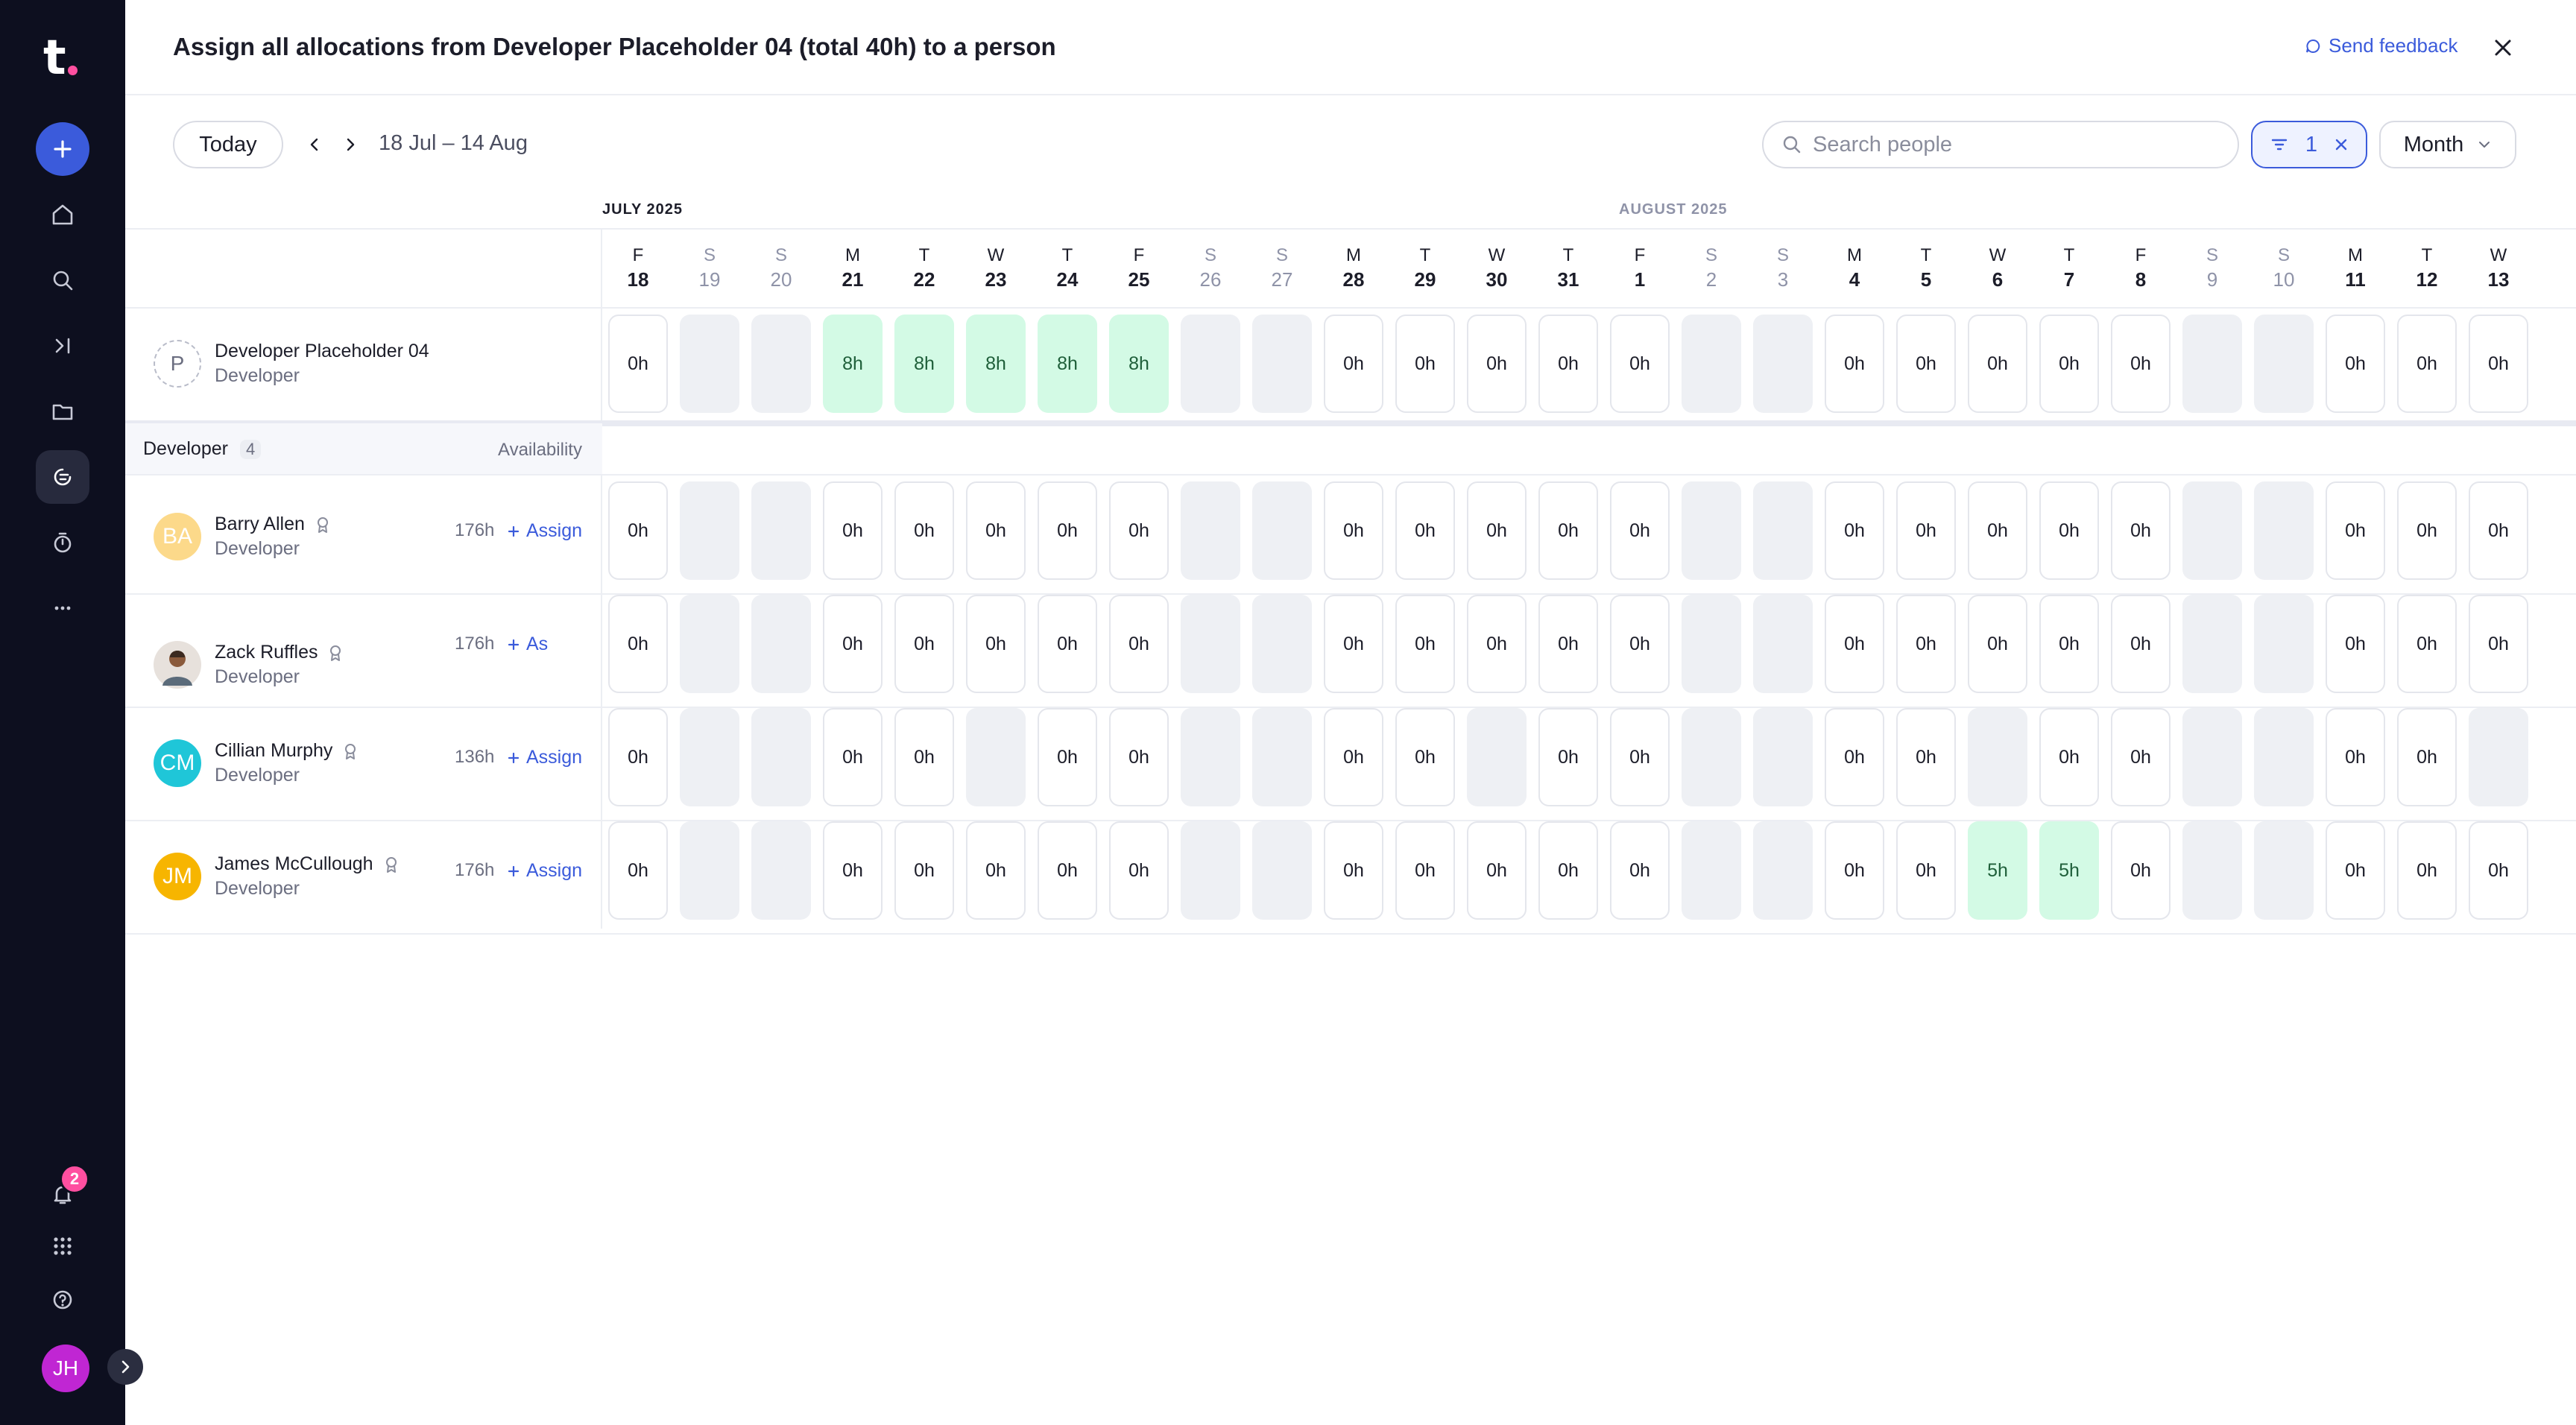 The image size is (2576, 1425). Describe the element at coordinates (2447, 144) in the screenshot. I see `view-select: Month` at that location.